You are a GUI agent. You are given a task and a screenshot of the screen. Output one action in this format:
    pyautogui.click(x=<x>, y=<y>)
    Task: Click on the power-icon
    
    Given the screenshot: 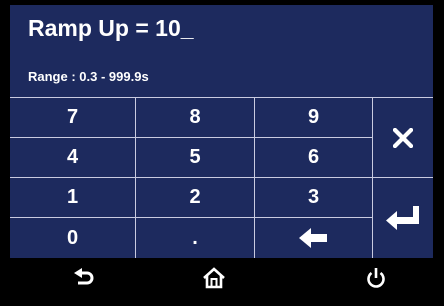 What is the action you would take?
    pyautogui.click(x=376, y=278)
    